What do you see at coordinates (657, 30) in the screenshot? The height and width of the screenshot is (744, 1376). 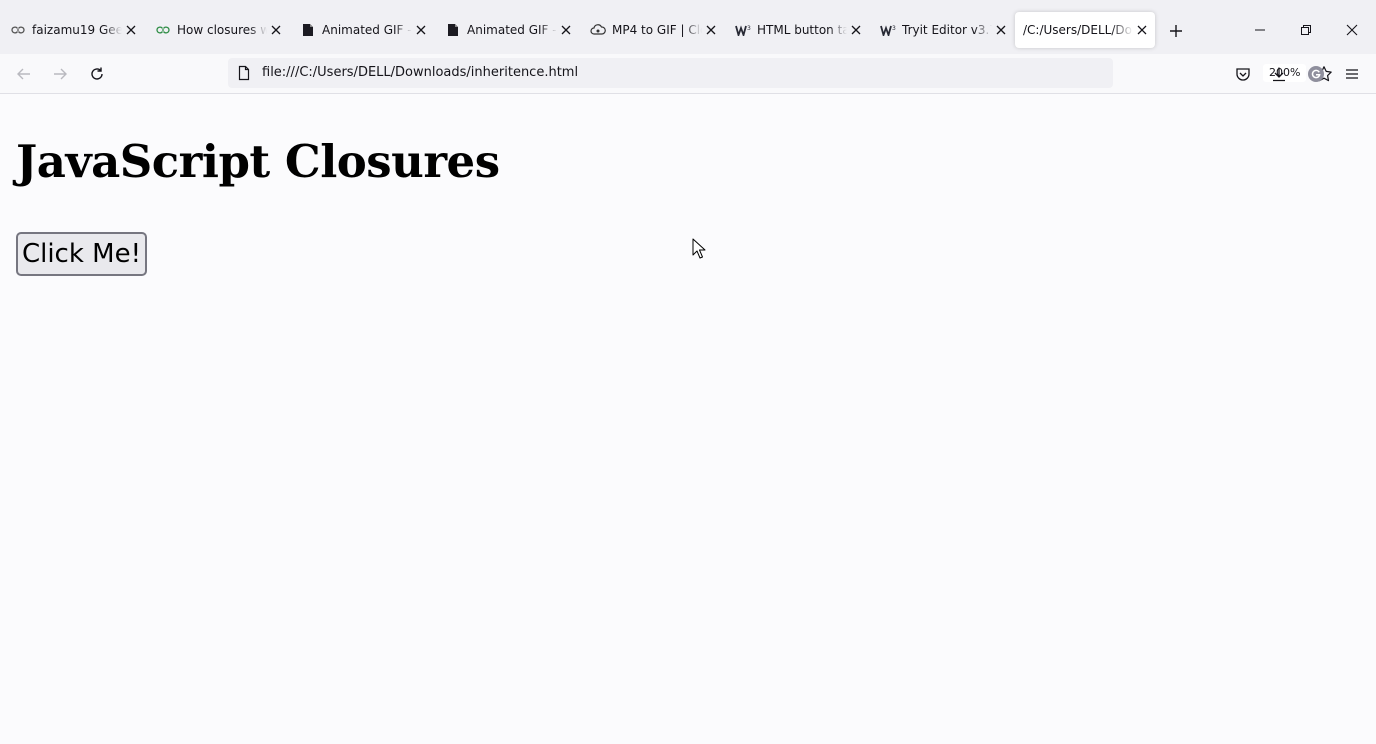 I see `tab-title: MP4 to GIF | Clo` at bounding box center [657, 30].